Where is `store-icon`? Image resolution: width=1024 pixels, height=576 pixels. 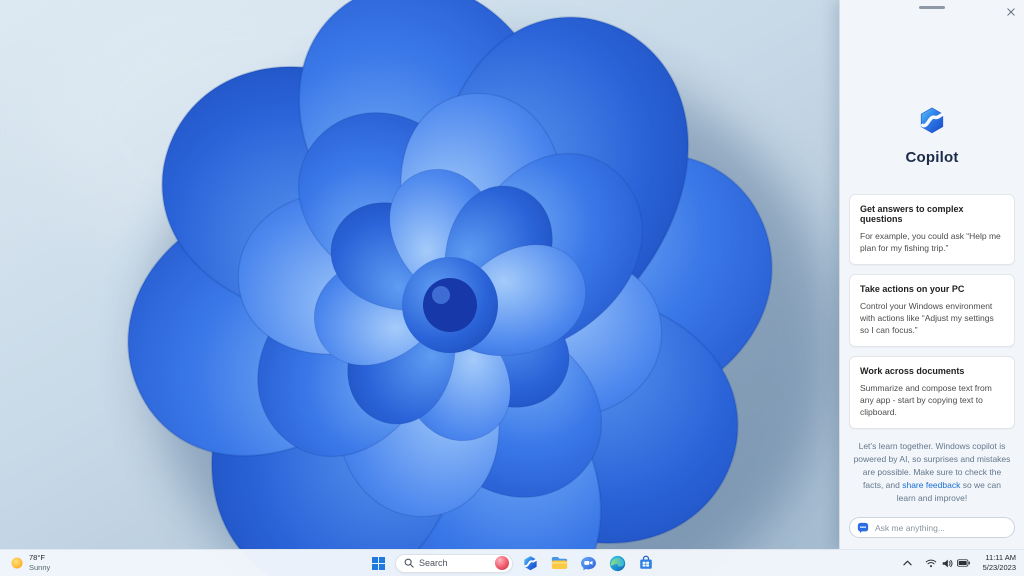 store-icon is located at coordinates (646, 562).